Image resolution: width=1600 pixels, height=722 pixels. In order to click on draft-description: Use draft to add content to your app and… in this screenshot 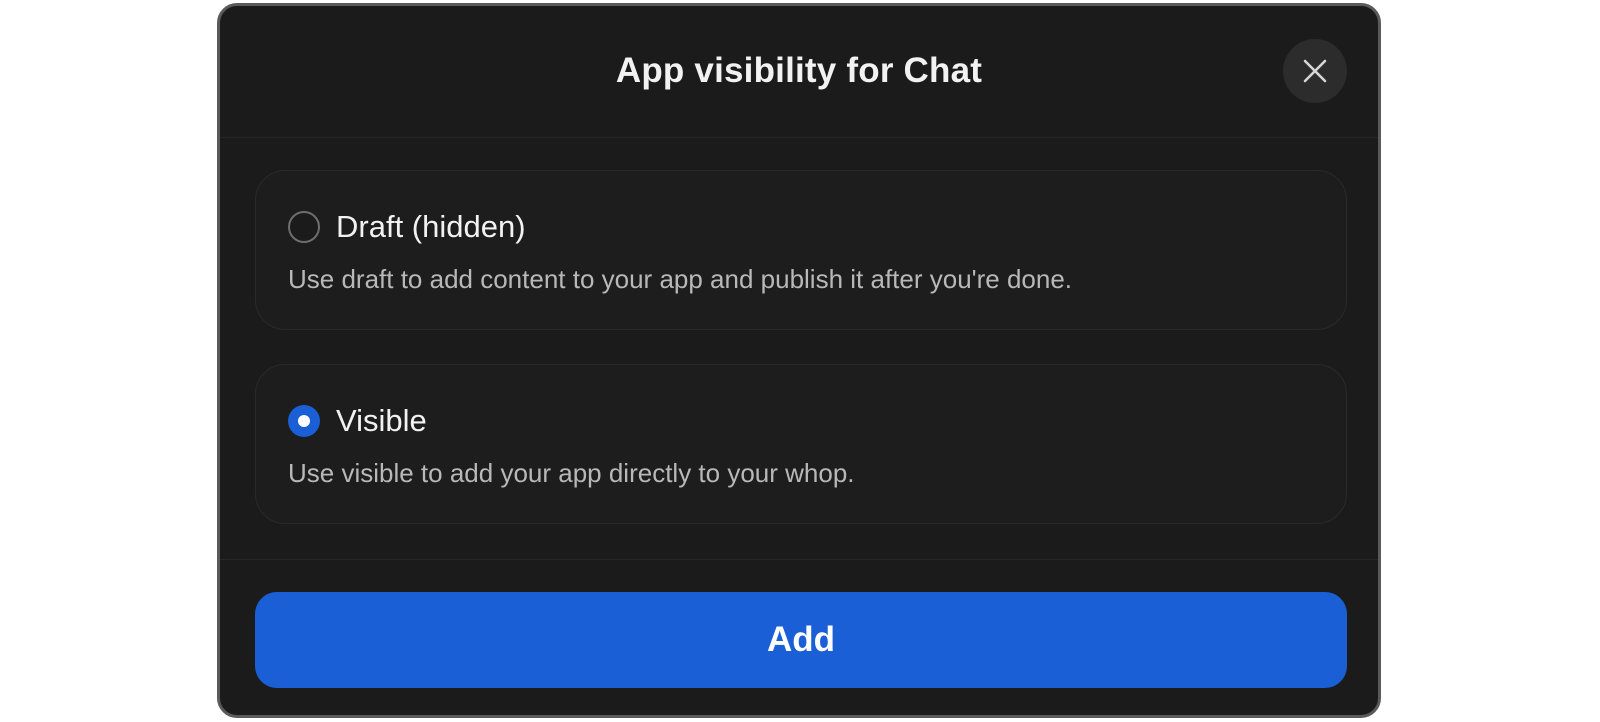, I will do `click(680, 279)`.